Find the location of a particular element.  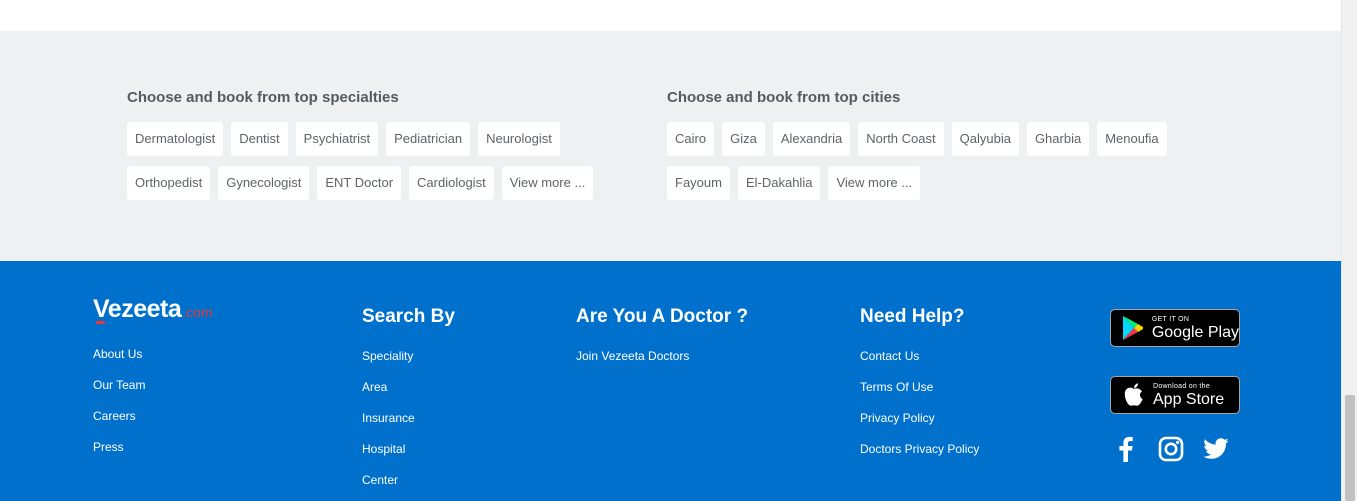

google-play-icon is located at coordinates (1133, 328).